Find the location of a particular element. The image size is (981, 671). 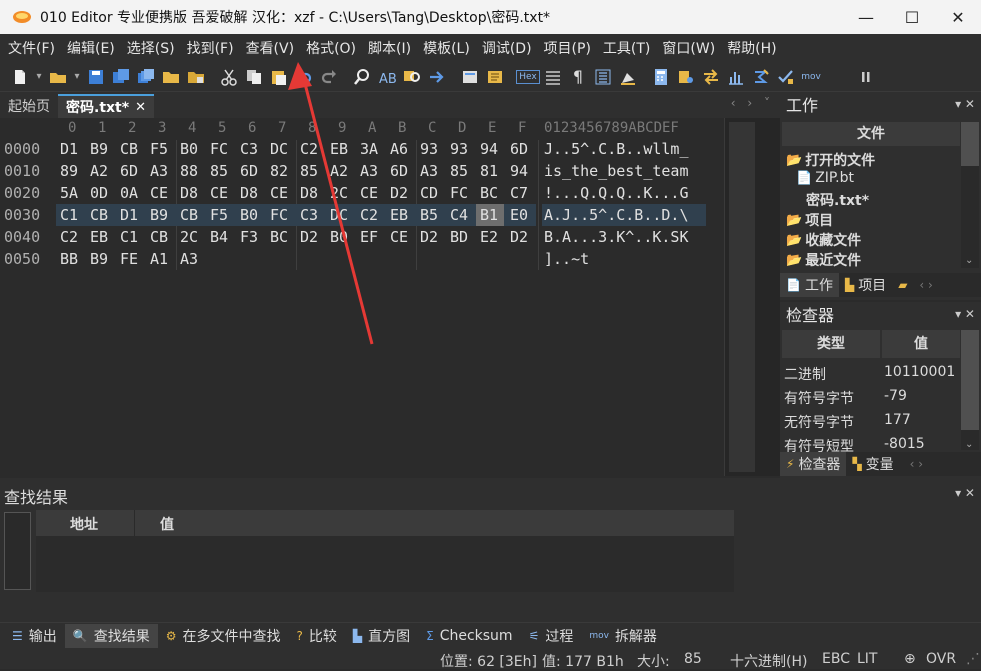

menu-script: 脚本(I) is located at coordinates (389, 48).